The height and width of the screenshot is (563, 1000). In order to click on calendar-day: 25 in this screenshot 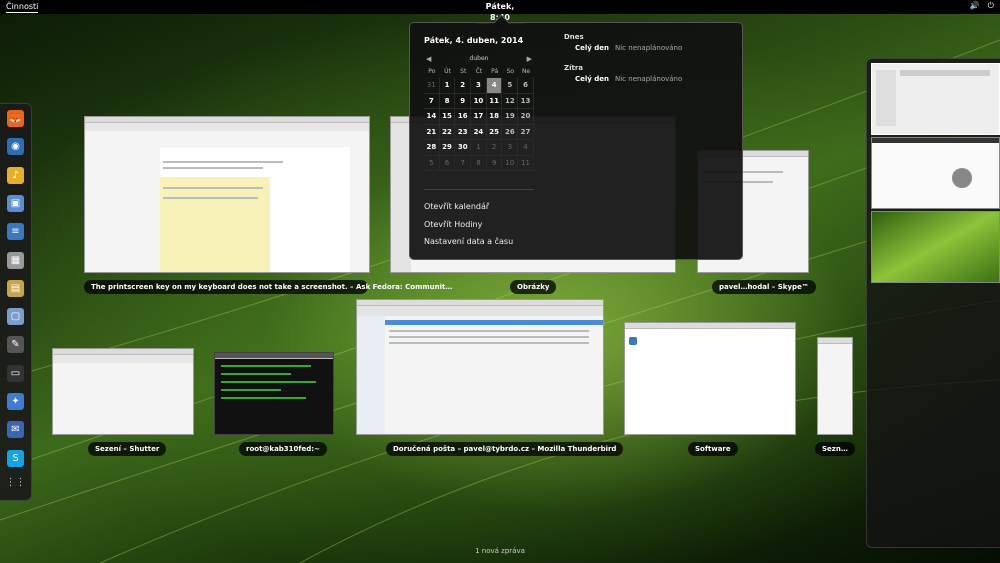, I will do `click(494, 132)`.